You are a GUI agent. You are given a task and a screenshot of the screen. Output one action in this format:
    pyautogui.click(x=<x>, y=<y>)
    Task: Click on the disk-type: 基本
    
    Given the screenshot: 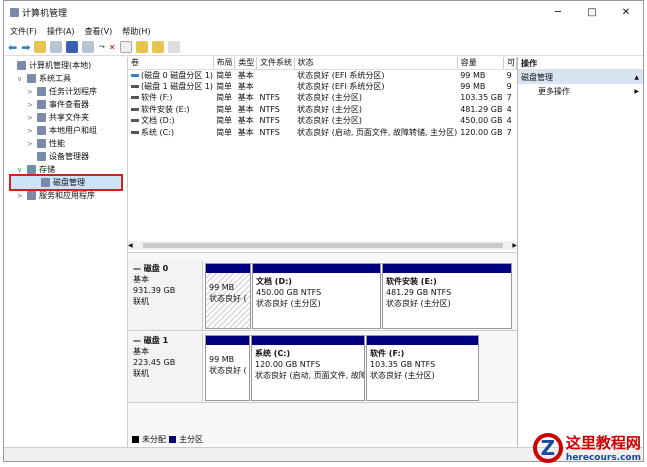 What is the action you would take?
    pyautogui.click(x=141, y=351)
    